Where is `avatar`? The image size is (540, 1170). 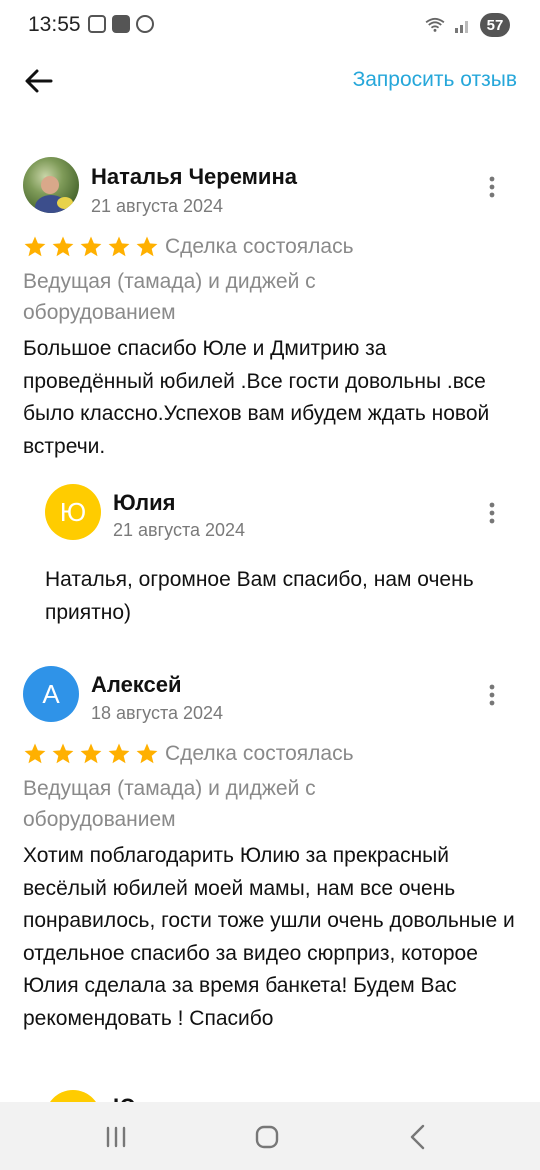 avatar is located at coordinates (51, 185).